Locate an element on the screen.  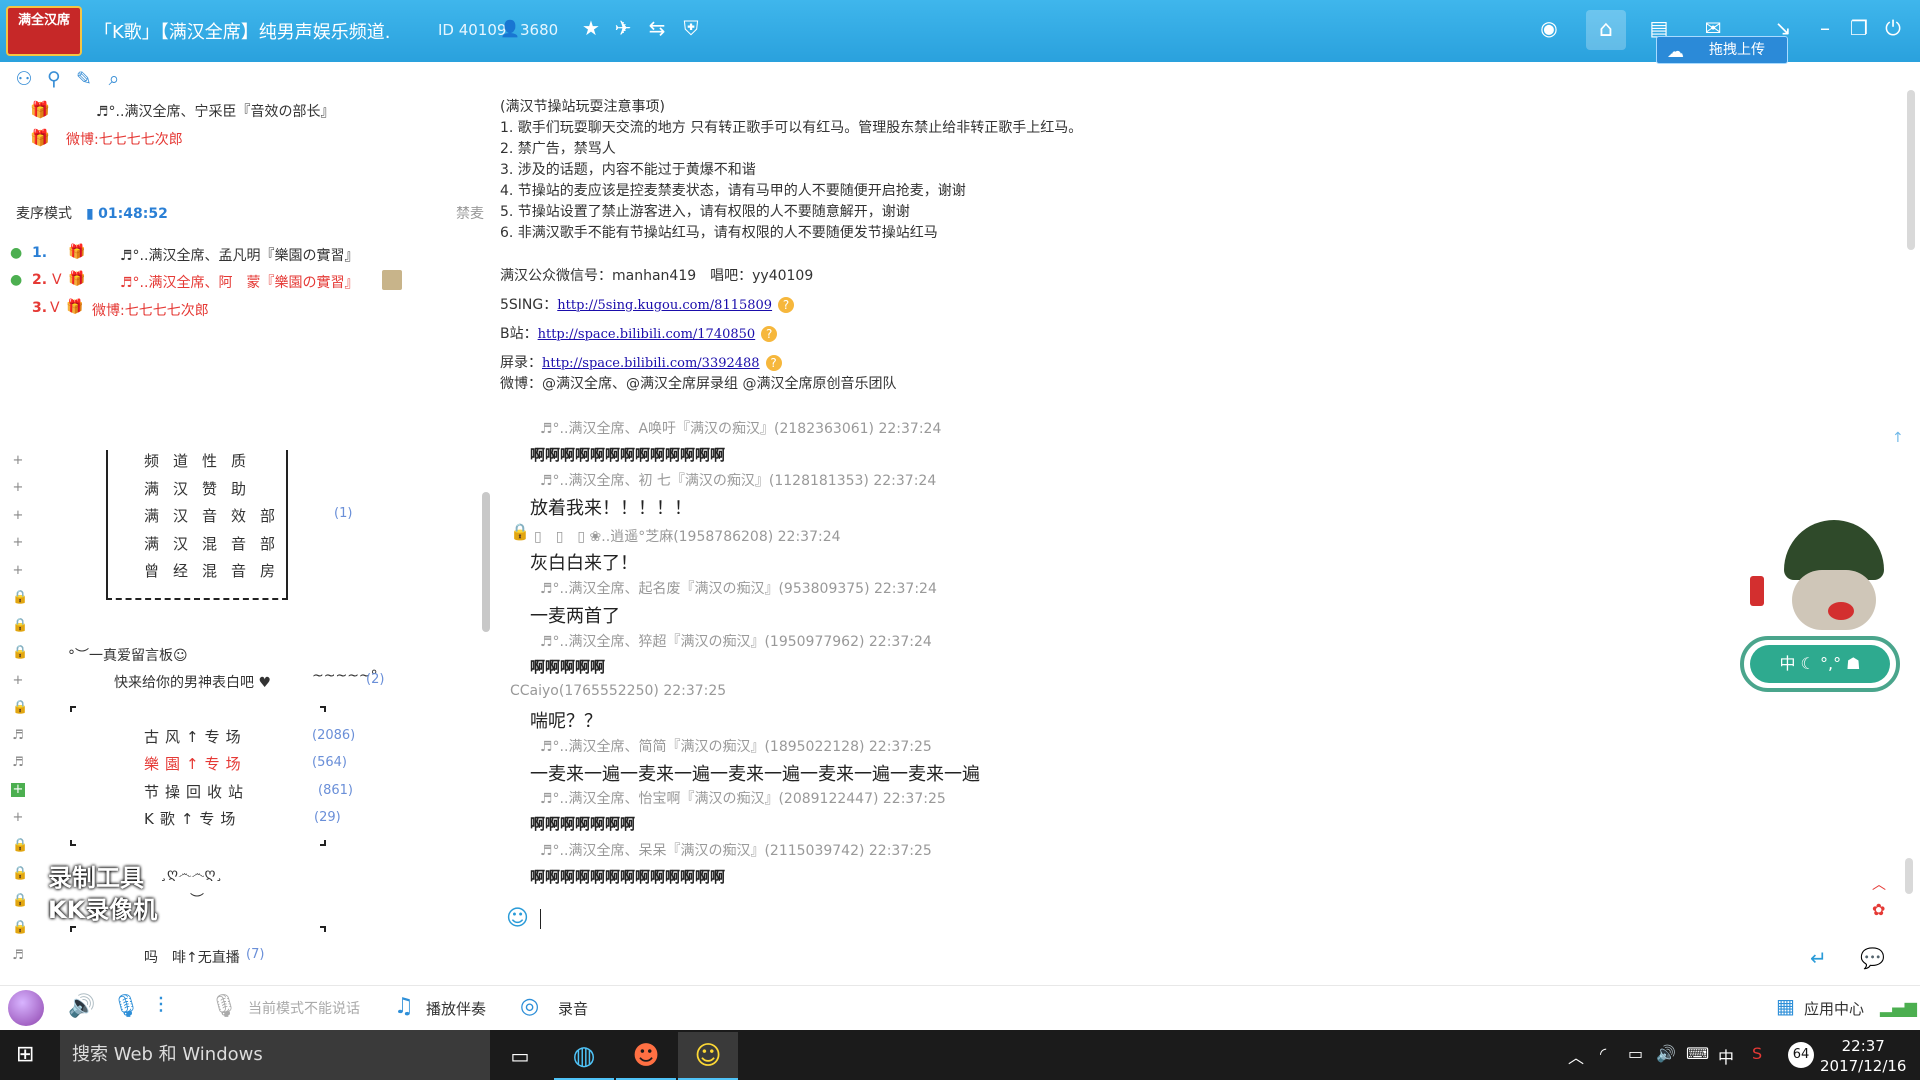
channel-count: (564) is located at coordinates (329, 762).